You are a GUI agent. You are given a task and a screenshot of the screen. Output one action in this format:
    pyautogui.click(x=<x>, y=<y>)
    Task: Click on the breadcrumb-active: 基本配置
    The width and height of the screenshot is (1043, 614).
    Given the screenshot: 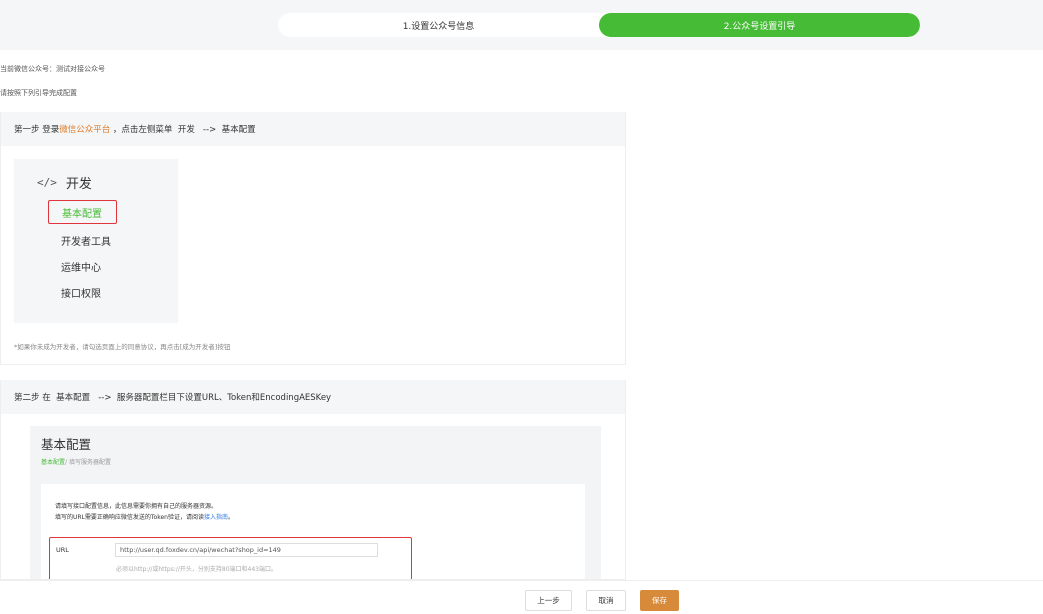 What is the action you would take?
    pyautogui.click(x=53, y=462)
    